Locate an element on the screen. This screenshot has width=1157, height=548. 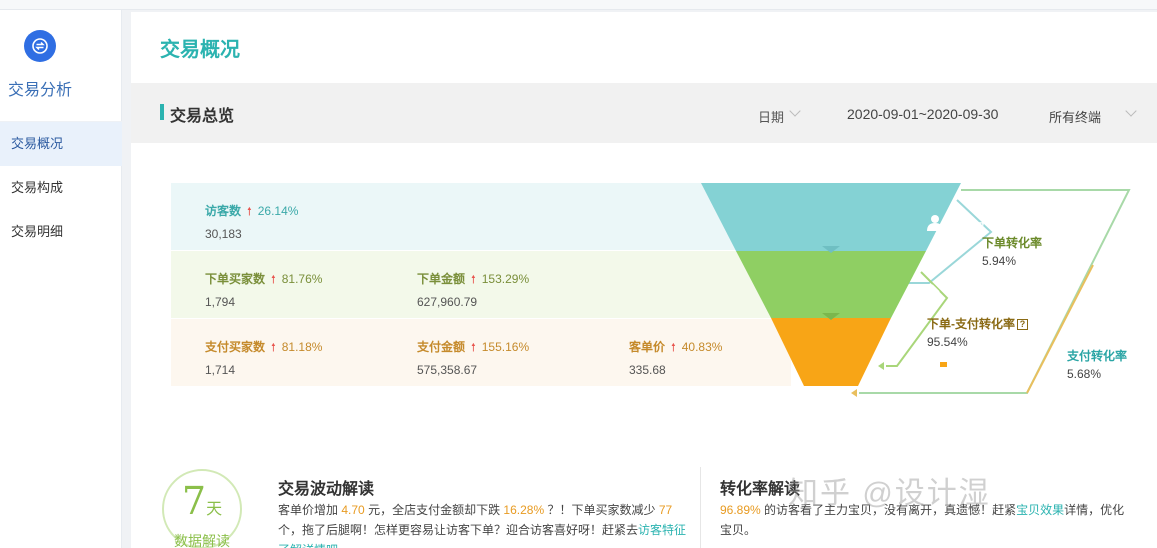
sidebar-title: 交易分析 is located at coordinates (40, 90).